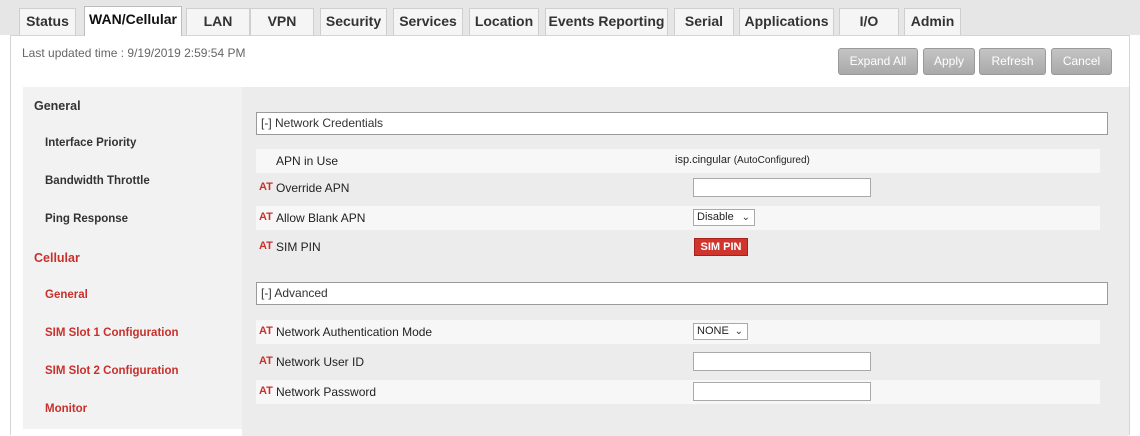  I want to click on sidebar-item-label: Ping Response, so click(87, 219).